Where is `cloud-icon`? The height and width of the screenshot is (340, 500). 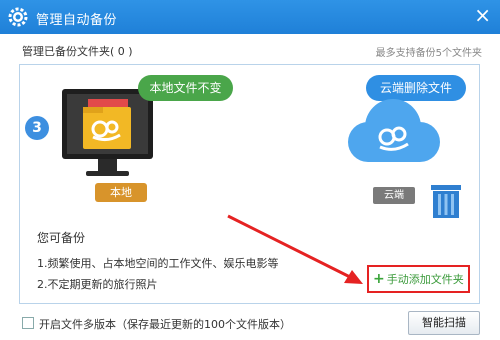 cloud-icon is located at coordinates (394, 130).